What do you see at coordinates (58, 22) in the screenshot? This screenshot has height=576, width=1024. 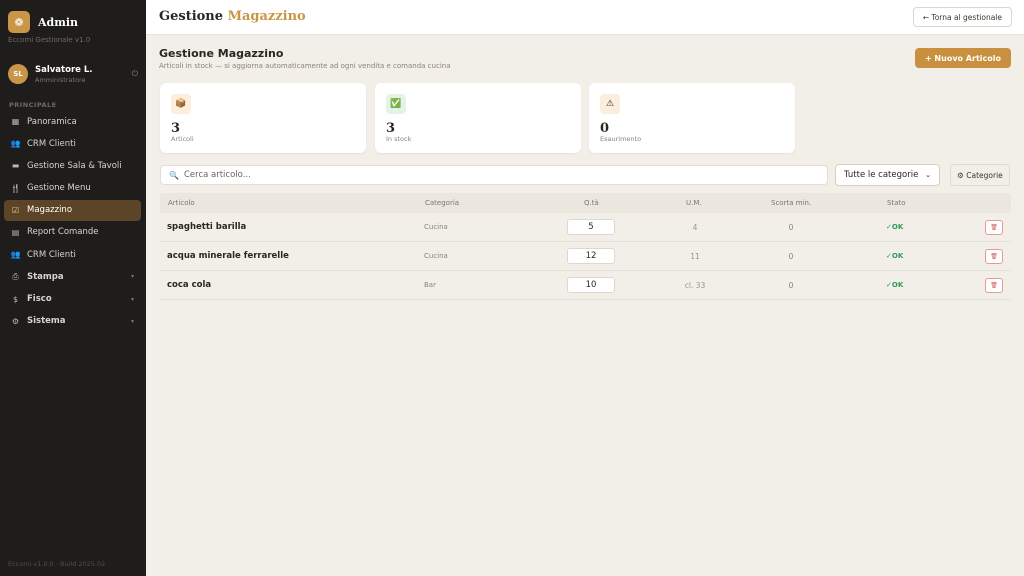 I see `brand-title: Admin` at bounding box center [58, 22].